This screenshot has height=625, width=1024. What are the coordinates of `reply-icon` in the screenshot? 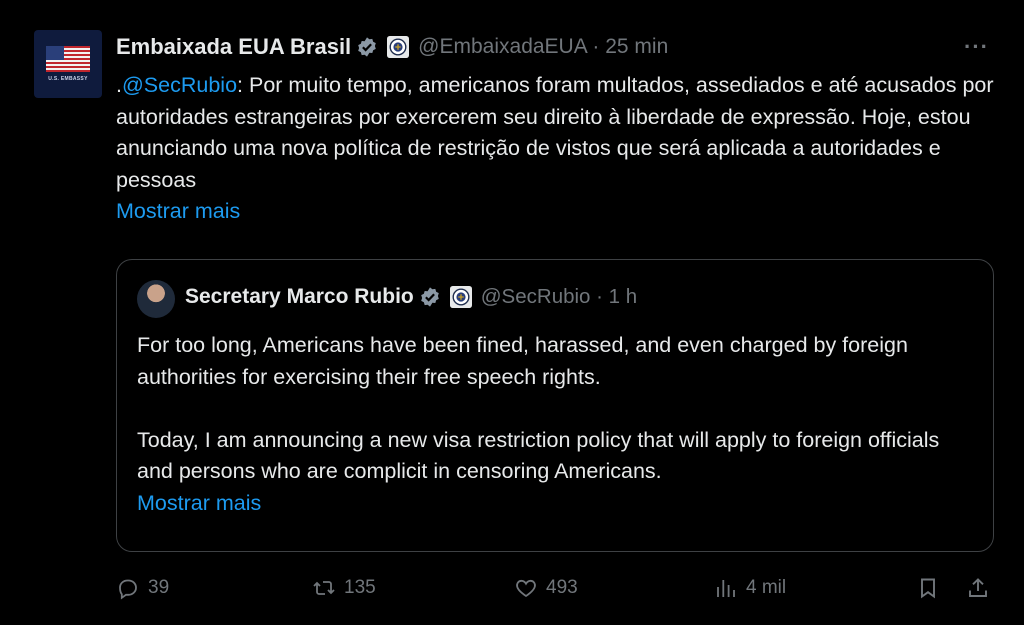 It's located at (128, 589).